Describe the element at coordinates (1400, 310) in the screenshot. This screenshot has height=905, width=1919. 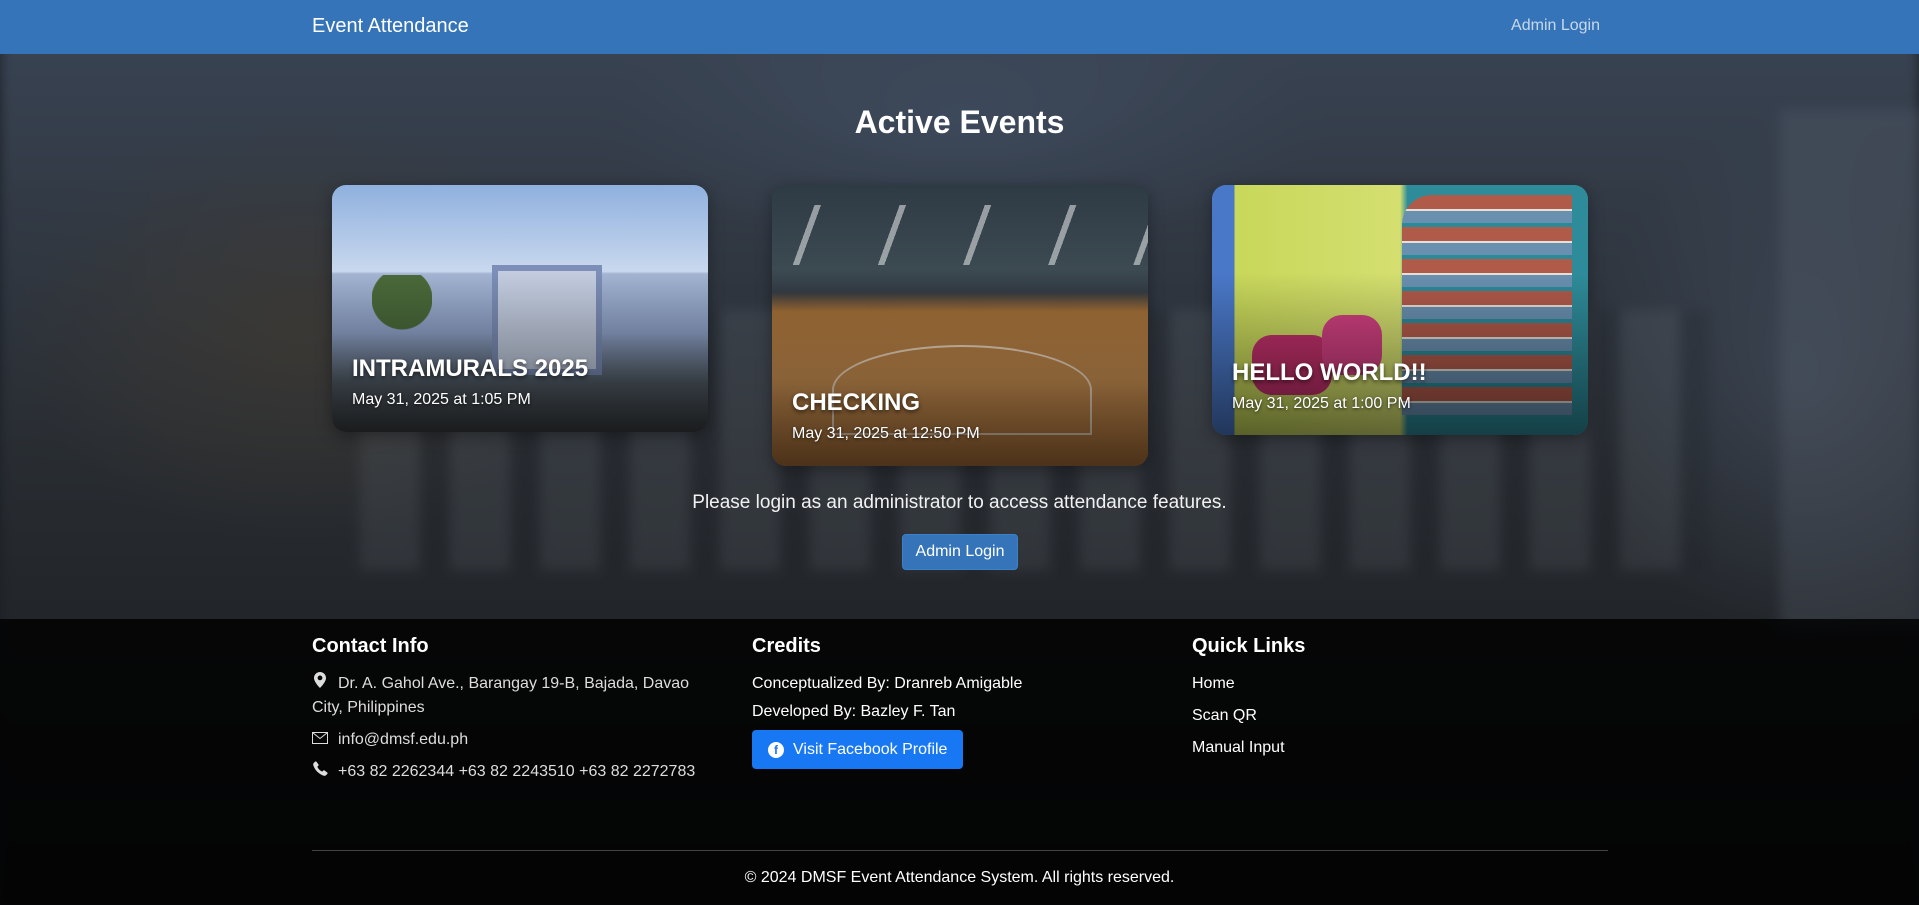
I see `event-card: HELLO WORLD!! May 31, 2025 at 1:00 PM` at that location.